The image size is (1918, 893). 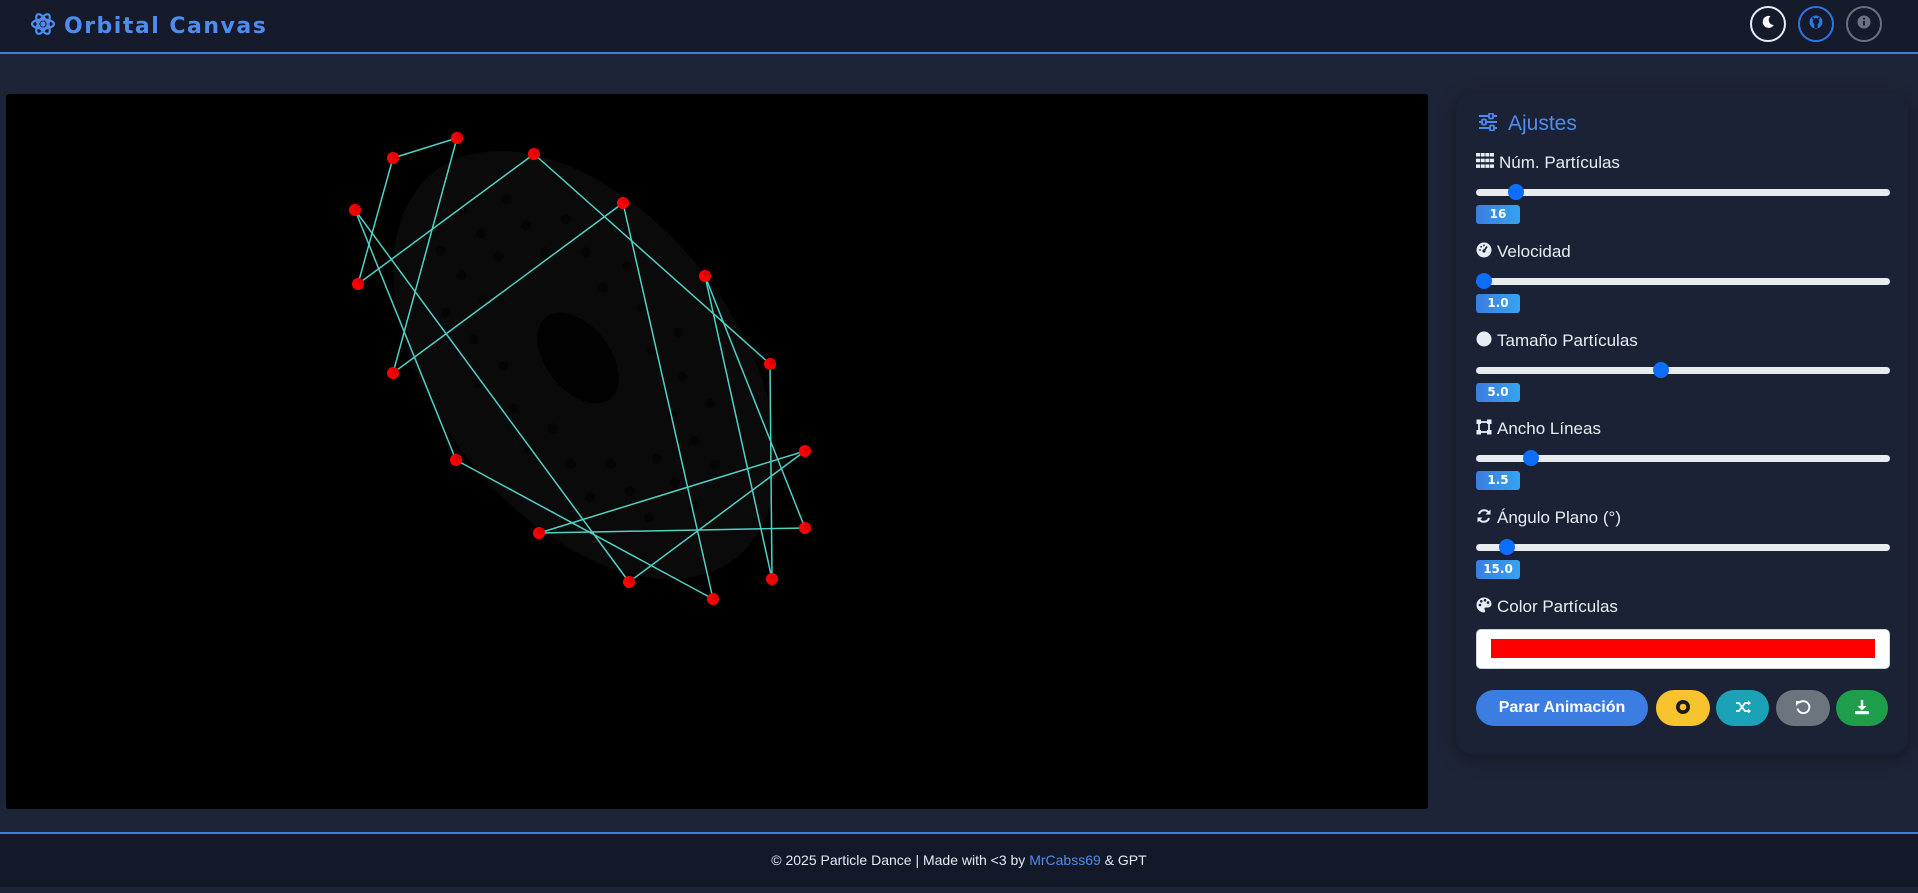 I want to click on particles-control: Núm. Partículas 16, so click(x=1683, y=188).